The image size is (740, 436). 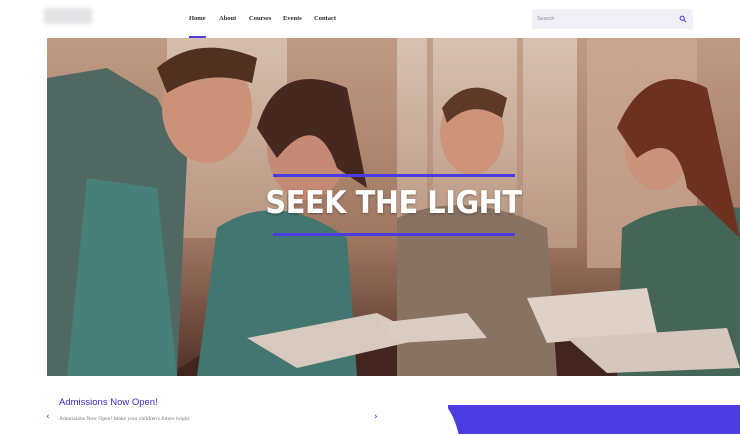 What do you see at coordinates (683, 19) in the screenshot?
I see `search-icon` at bounding box center [683, 19].